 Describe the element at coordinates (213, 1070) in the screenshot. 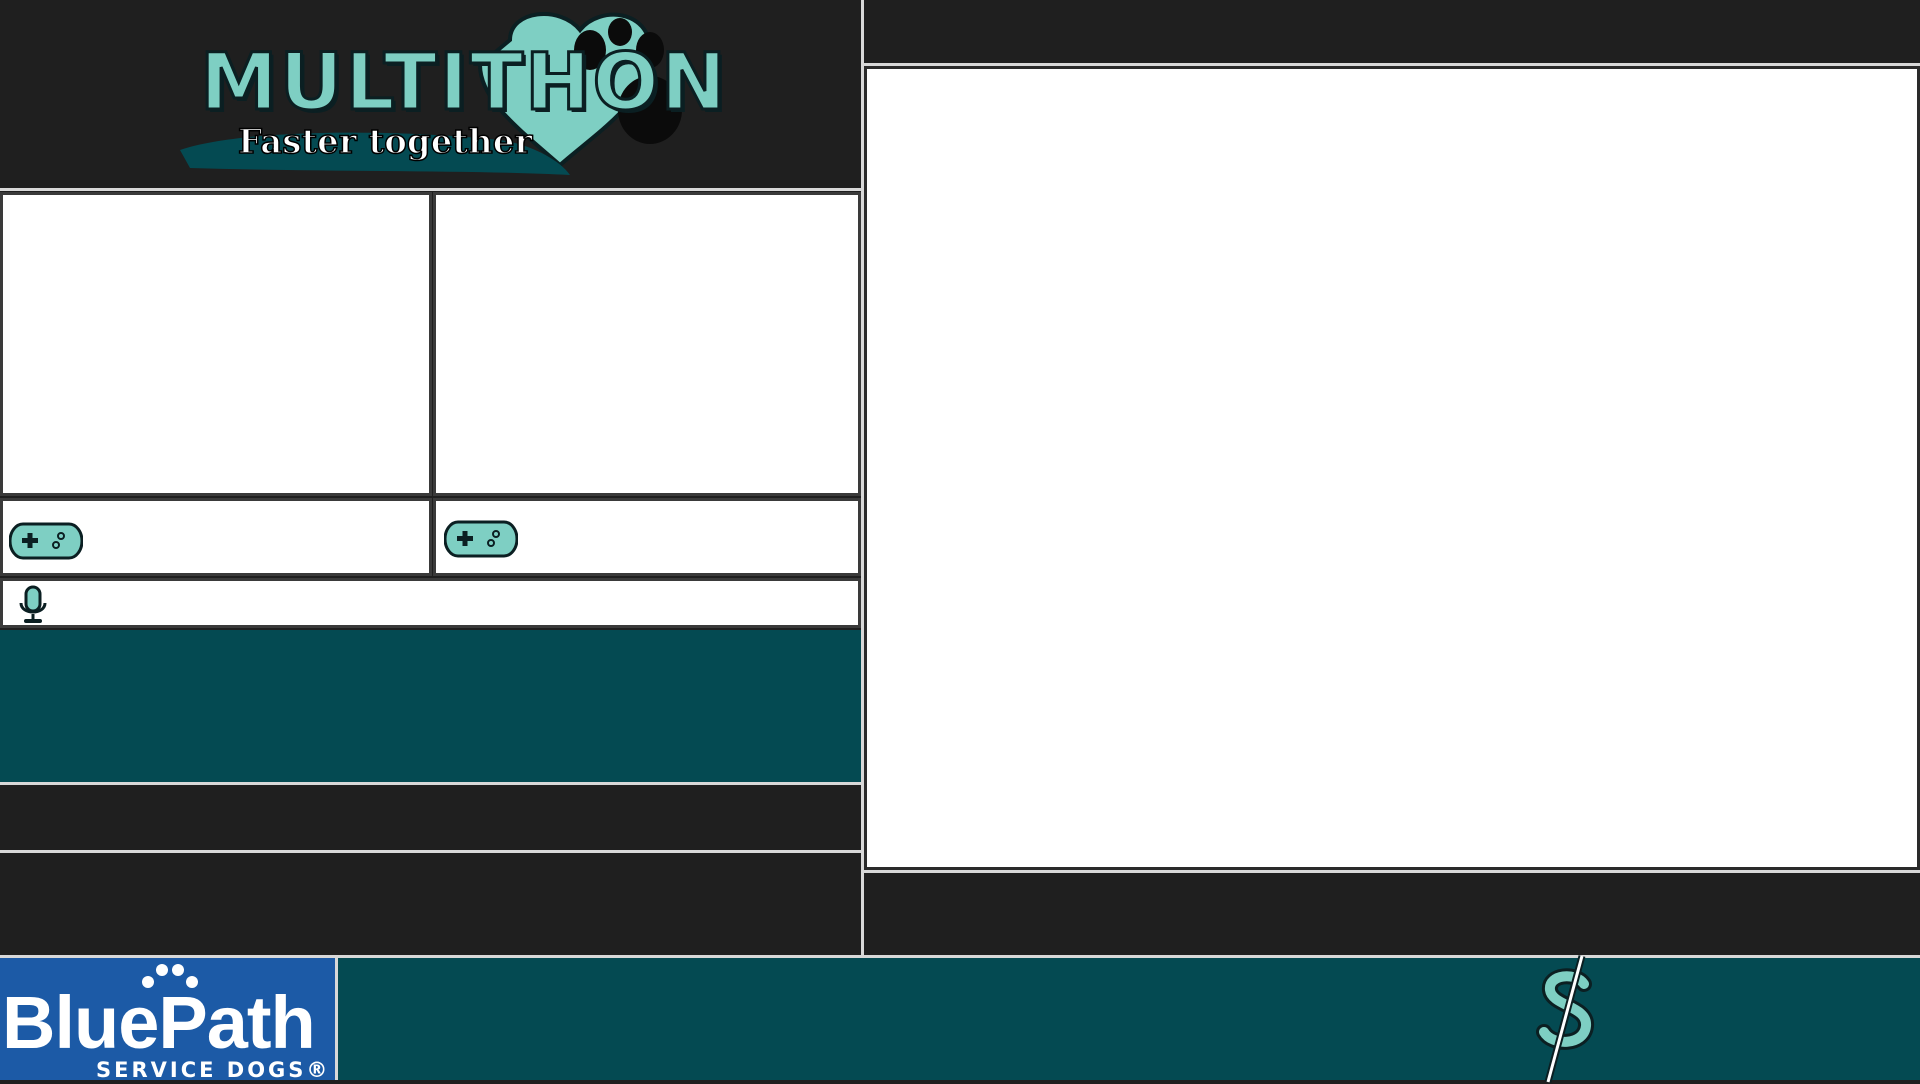

I see `sponsor-tagline: SERVICE DOGS®` at that location.